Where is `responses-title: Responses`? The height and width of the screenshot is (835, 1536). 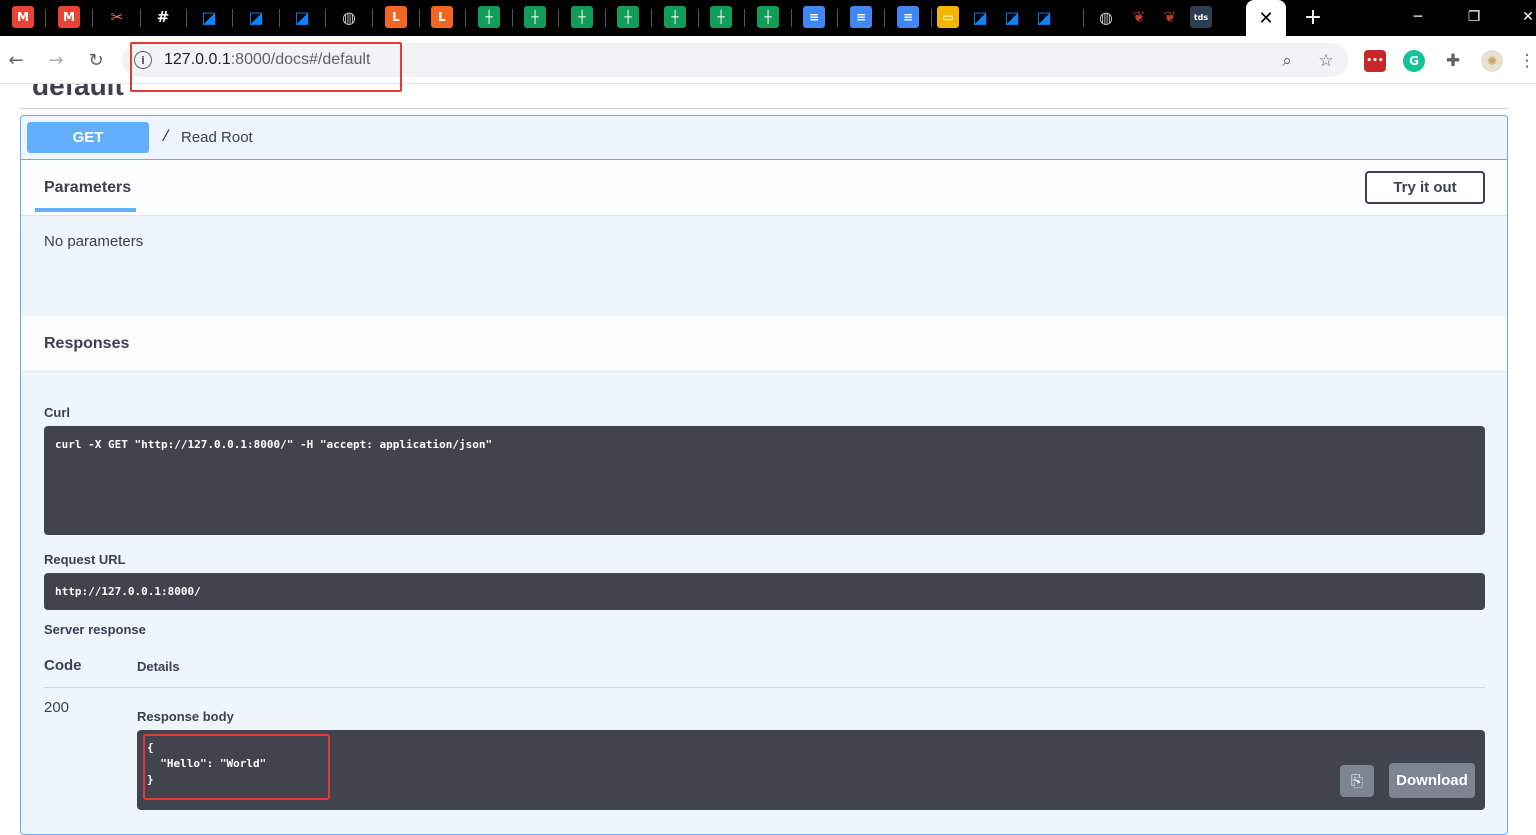
responses-title: Responses is located at coordinates (87, 343).